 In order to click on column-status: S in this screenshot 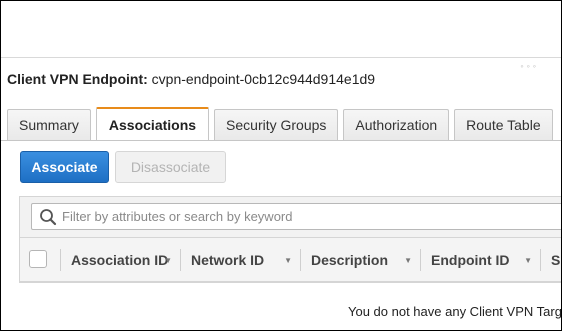, I will do `click(551, 259)`.